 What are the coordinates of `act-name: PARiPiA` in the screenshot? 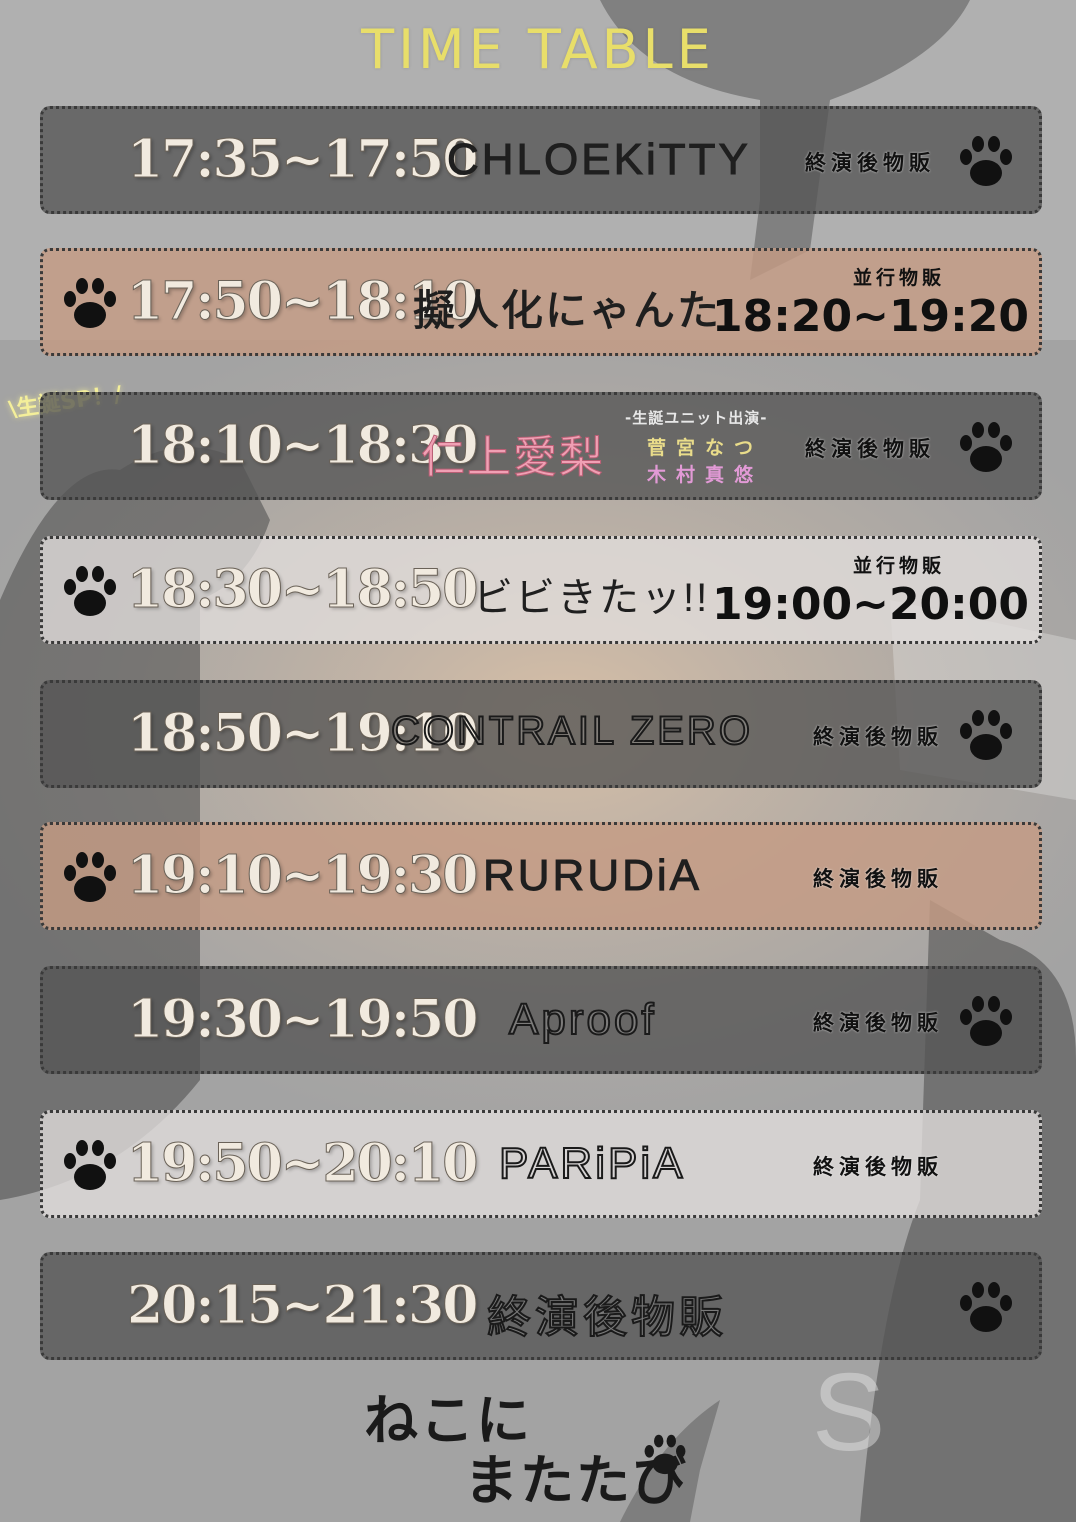 It's located at (592, 1163).